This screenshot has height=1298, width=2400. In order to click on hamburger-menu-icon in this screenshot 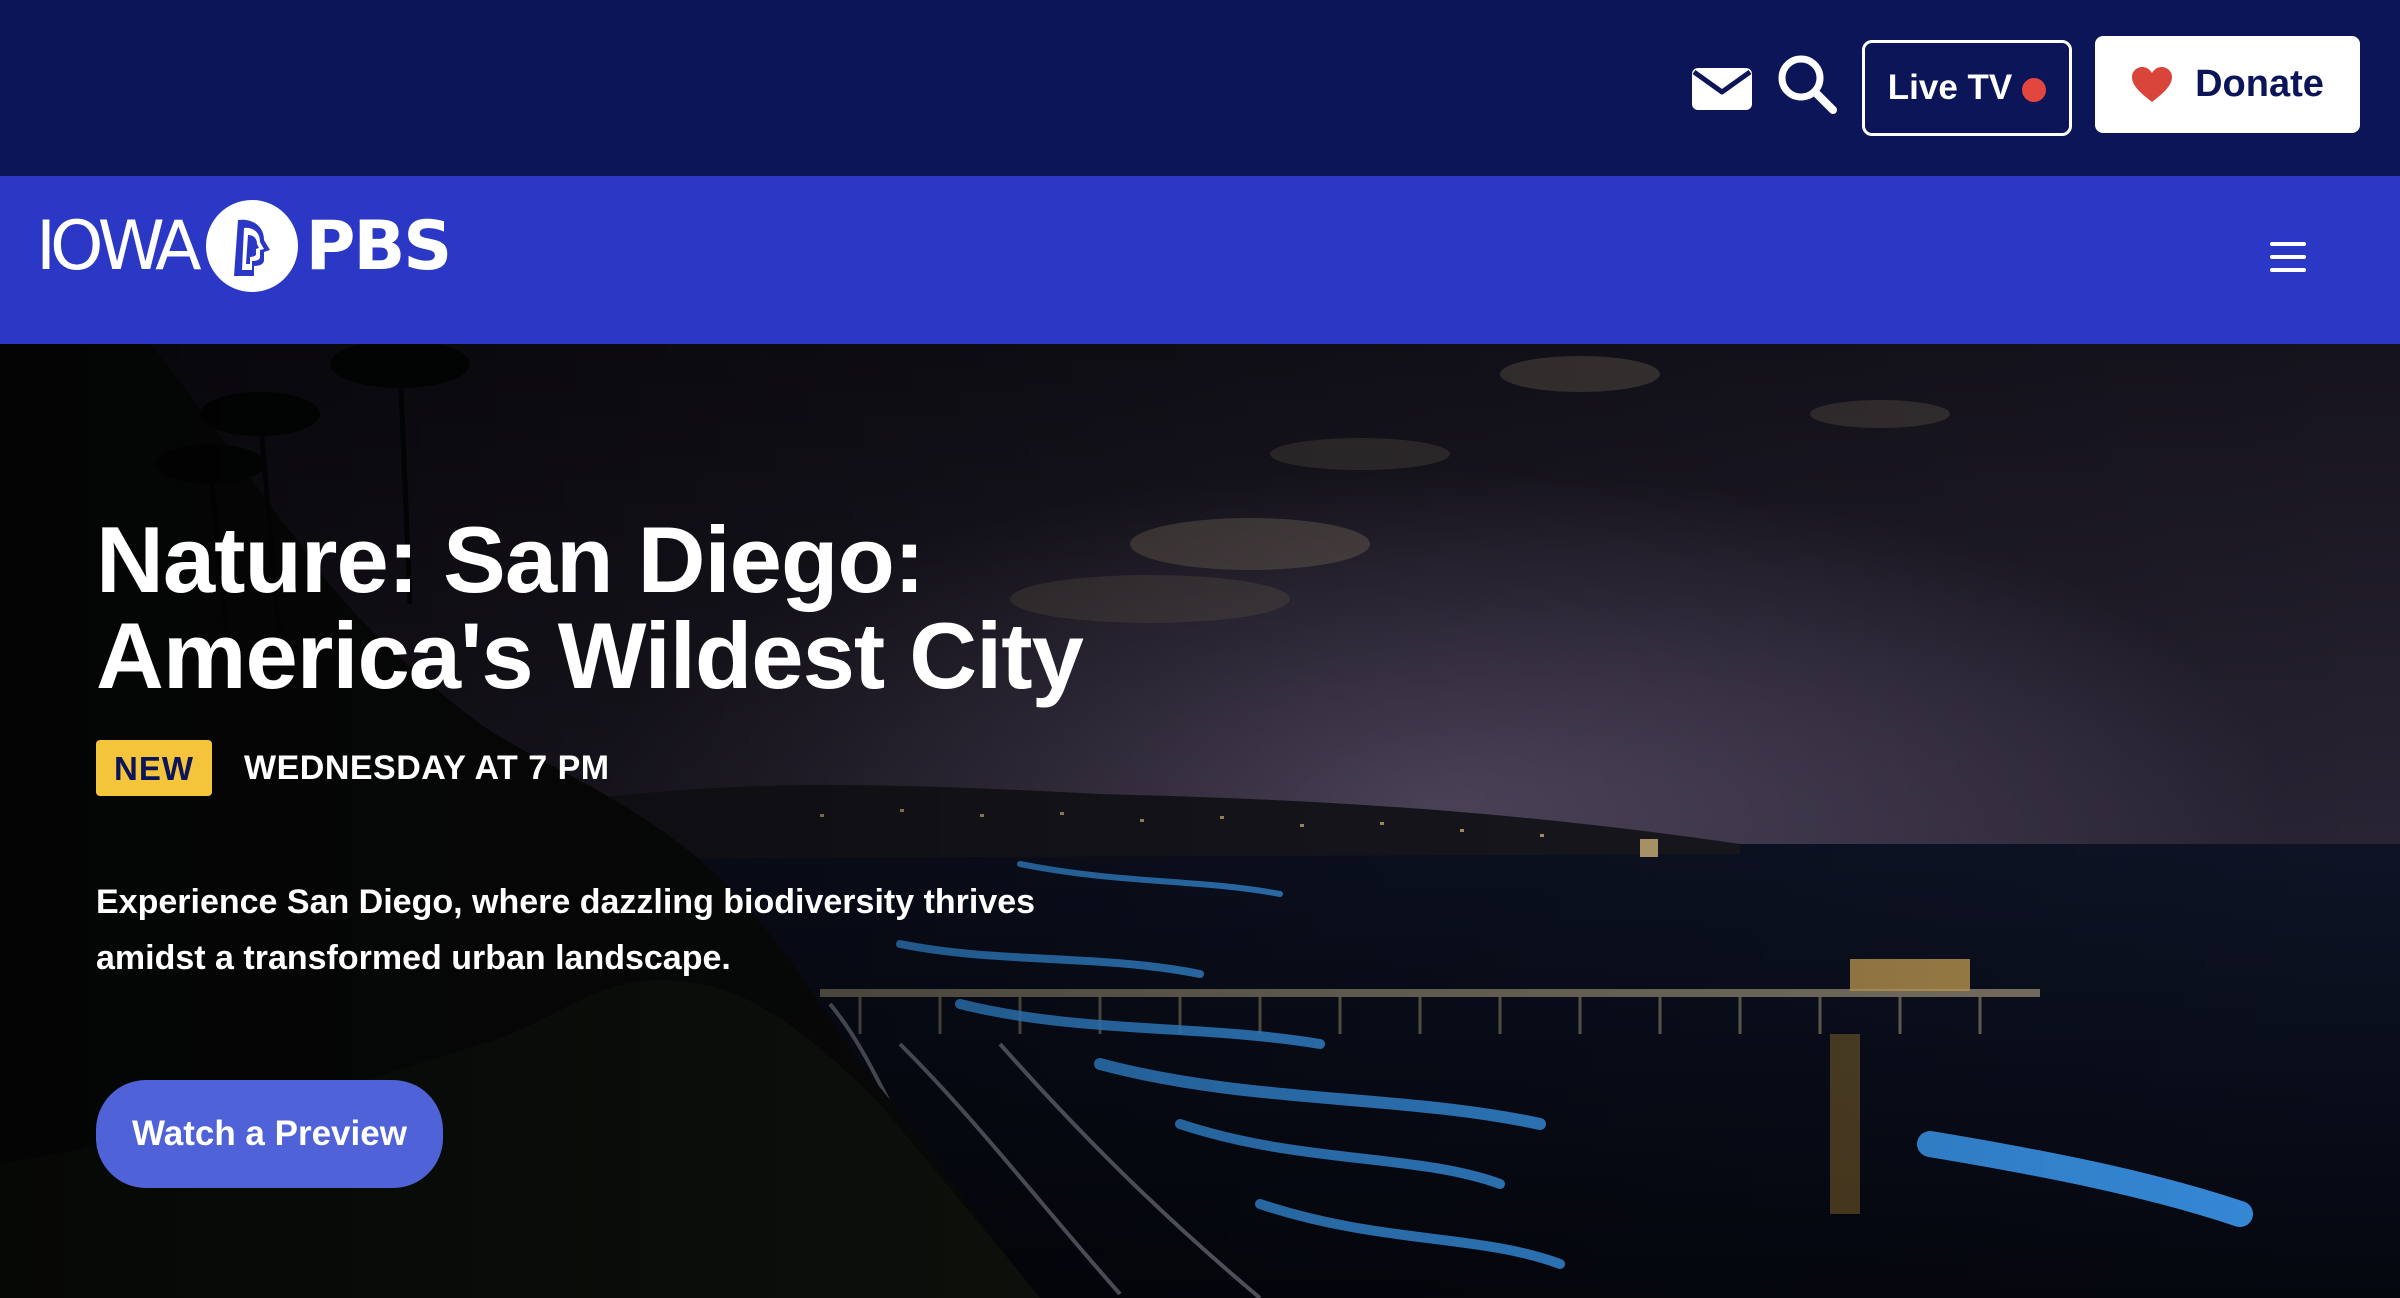, I will do `click(2288, 257)`.